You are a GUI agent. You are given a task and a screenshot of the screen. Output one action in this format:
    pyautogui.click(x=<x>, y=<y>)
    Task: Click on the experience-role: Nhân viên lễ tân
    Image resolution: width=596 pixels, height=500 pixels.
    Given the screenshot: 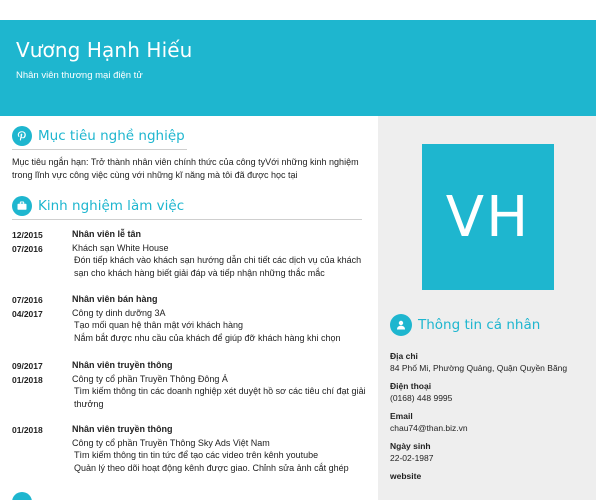 What is the action you would take?
    pyautogui.click(x=107, y=234)
    